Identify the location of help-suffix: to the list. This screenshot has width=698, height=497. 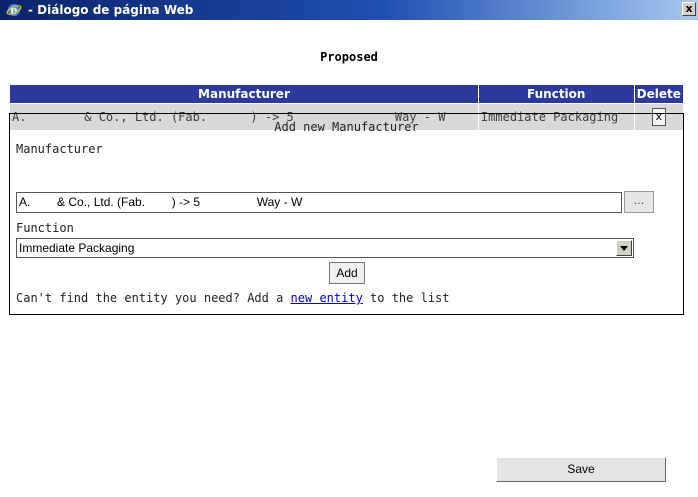
(406, 298).